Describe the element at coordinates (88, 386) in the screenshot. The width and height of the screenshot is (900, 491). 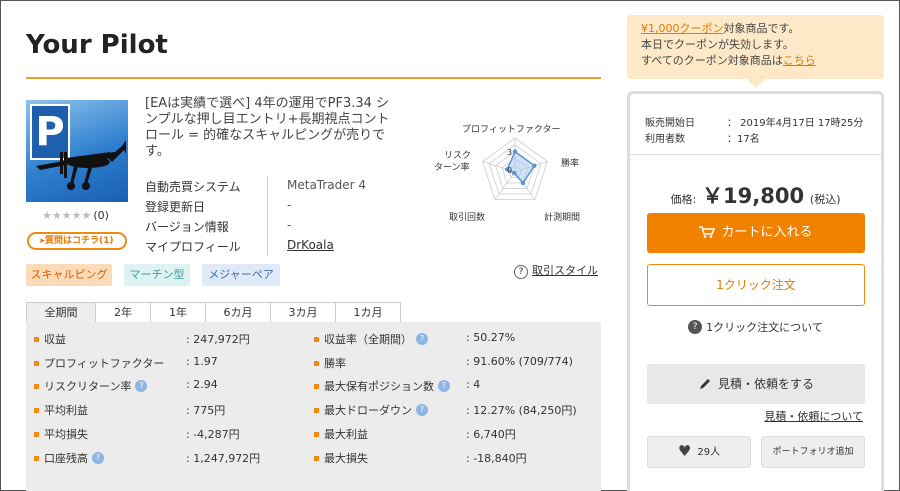
I see `stat-label: リスクリターン率` at that location.